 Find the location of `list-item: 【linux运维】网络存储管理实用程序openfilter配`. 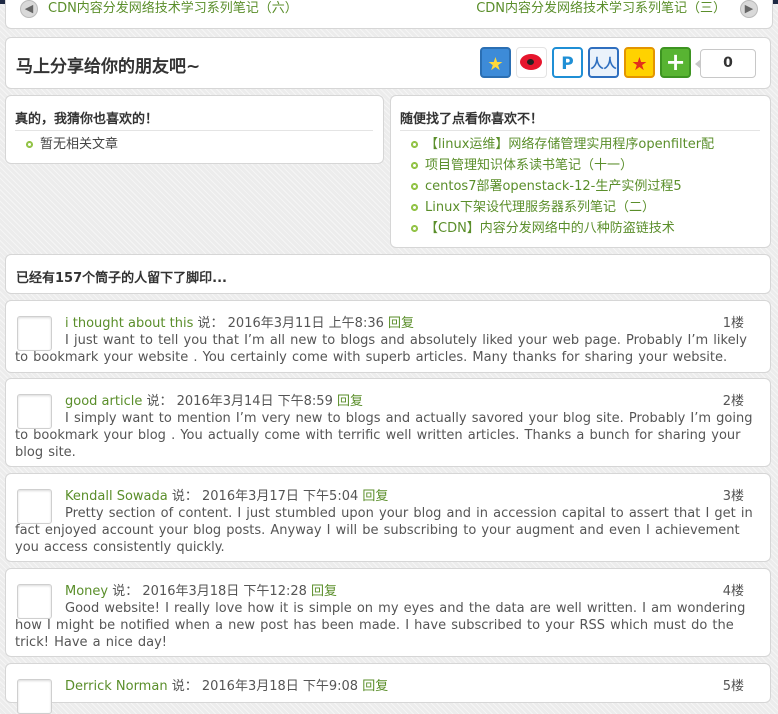

list-item: 【linux运维】网络存储管理实用程序openfilter配 is located at coordinates (562, 144).